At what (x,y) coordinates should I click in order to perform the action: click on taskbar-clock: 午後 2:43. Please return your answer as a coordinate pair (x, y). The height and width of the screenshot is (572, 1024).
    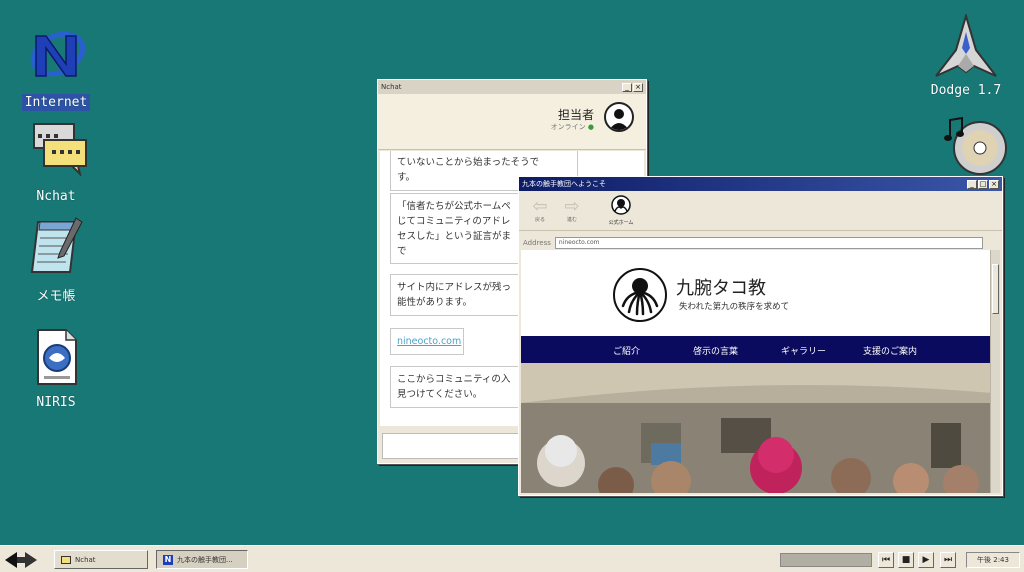
    Looking at the image, I should click on (993, 560).